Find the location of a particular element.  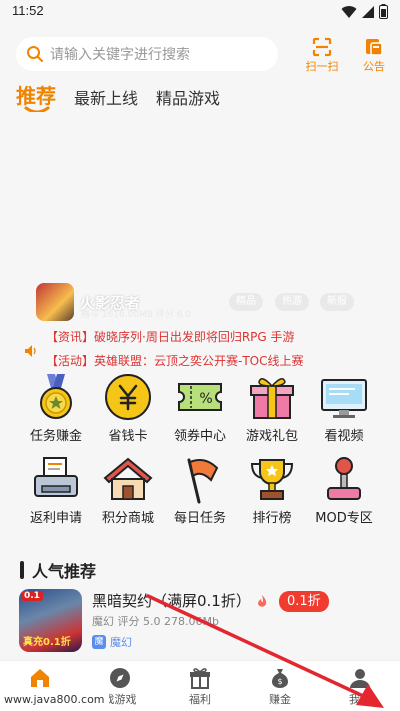

nav-welfare: 福利 is located at coordinates (200, 686).